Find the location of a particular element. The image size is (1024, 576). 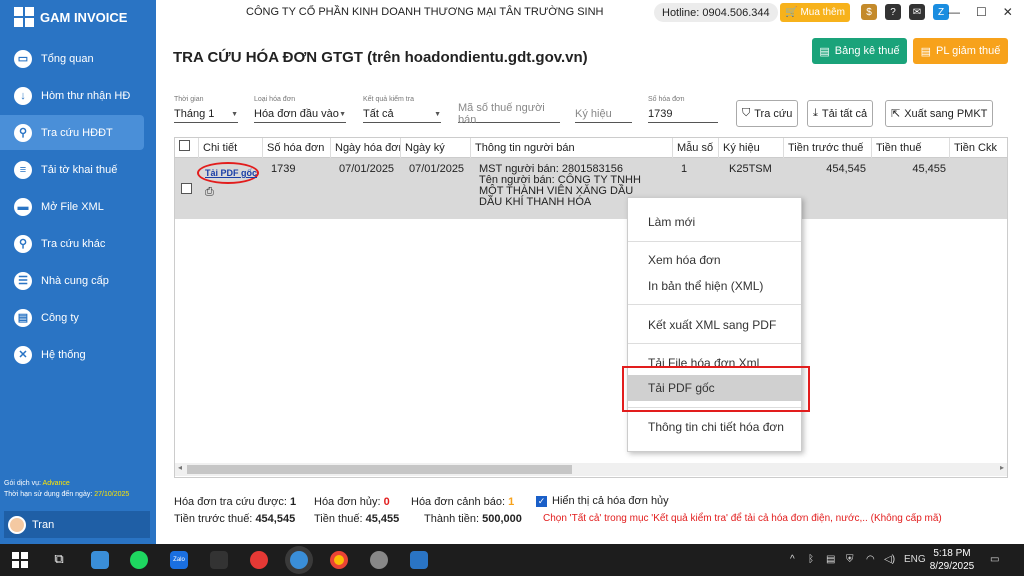

col-seller: Thông tin người bán is located at coordinates (572, 148).